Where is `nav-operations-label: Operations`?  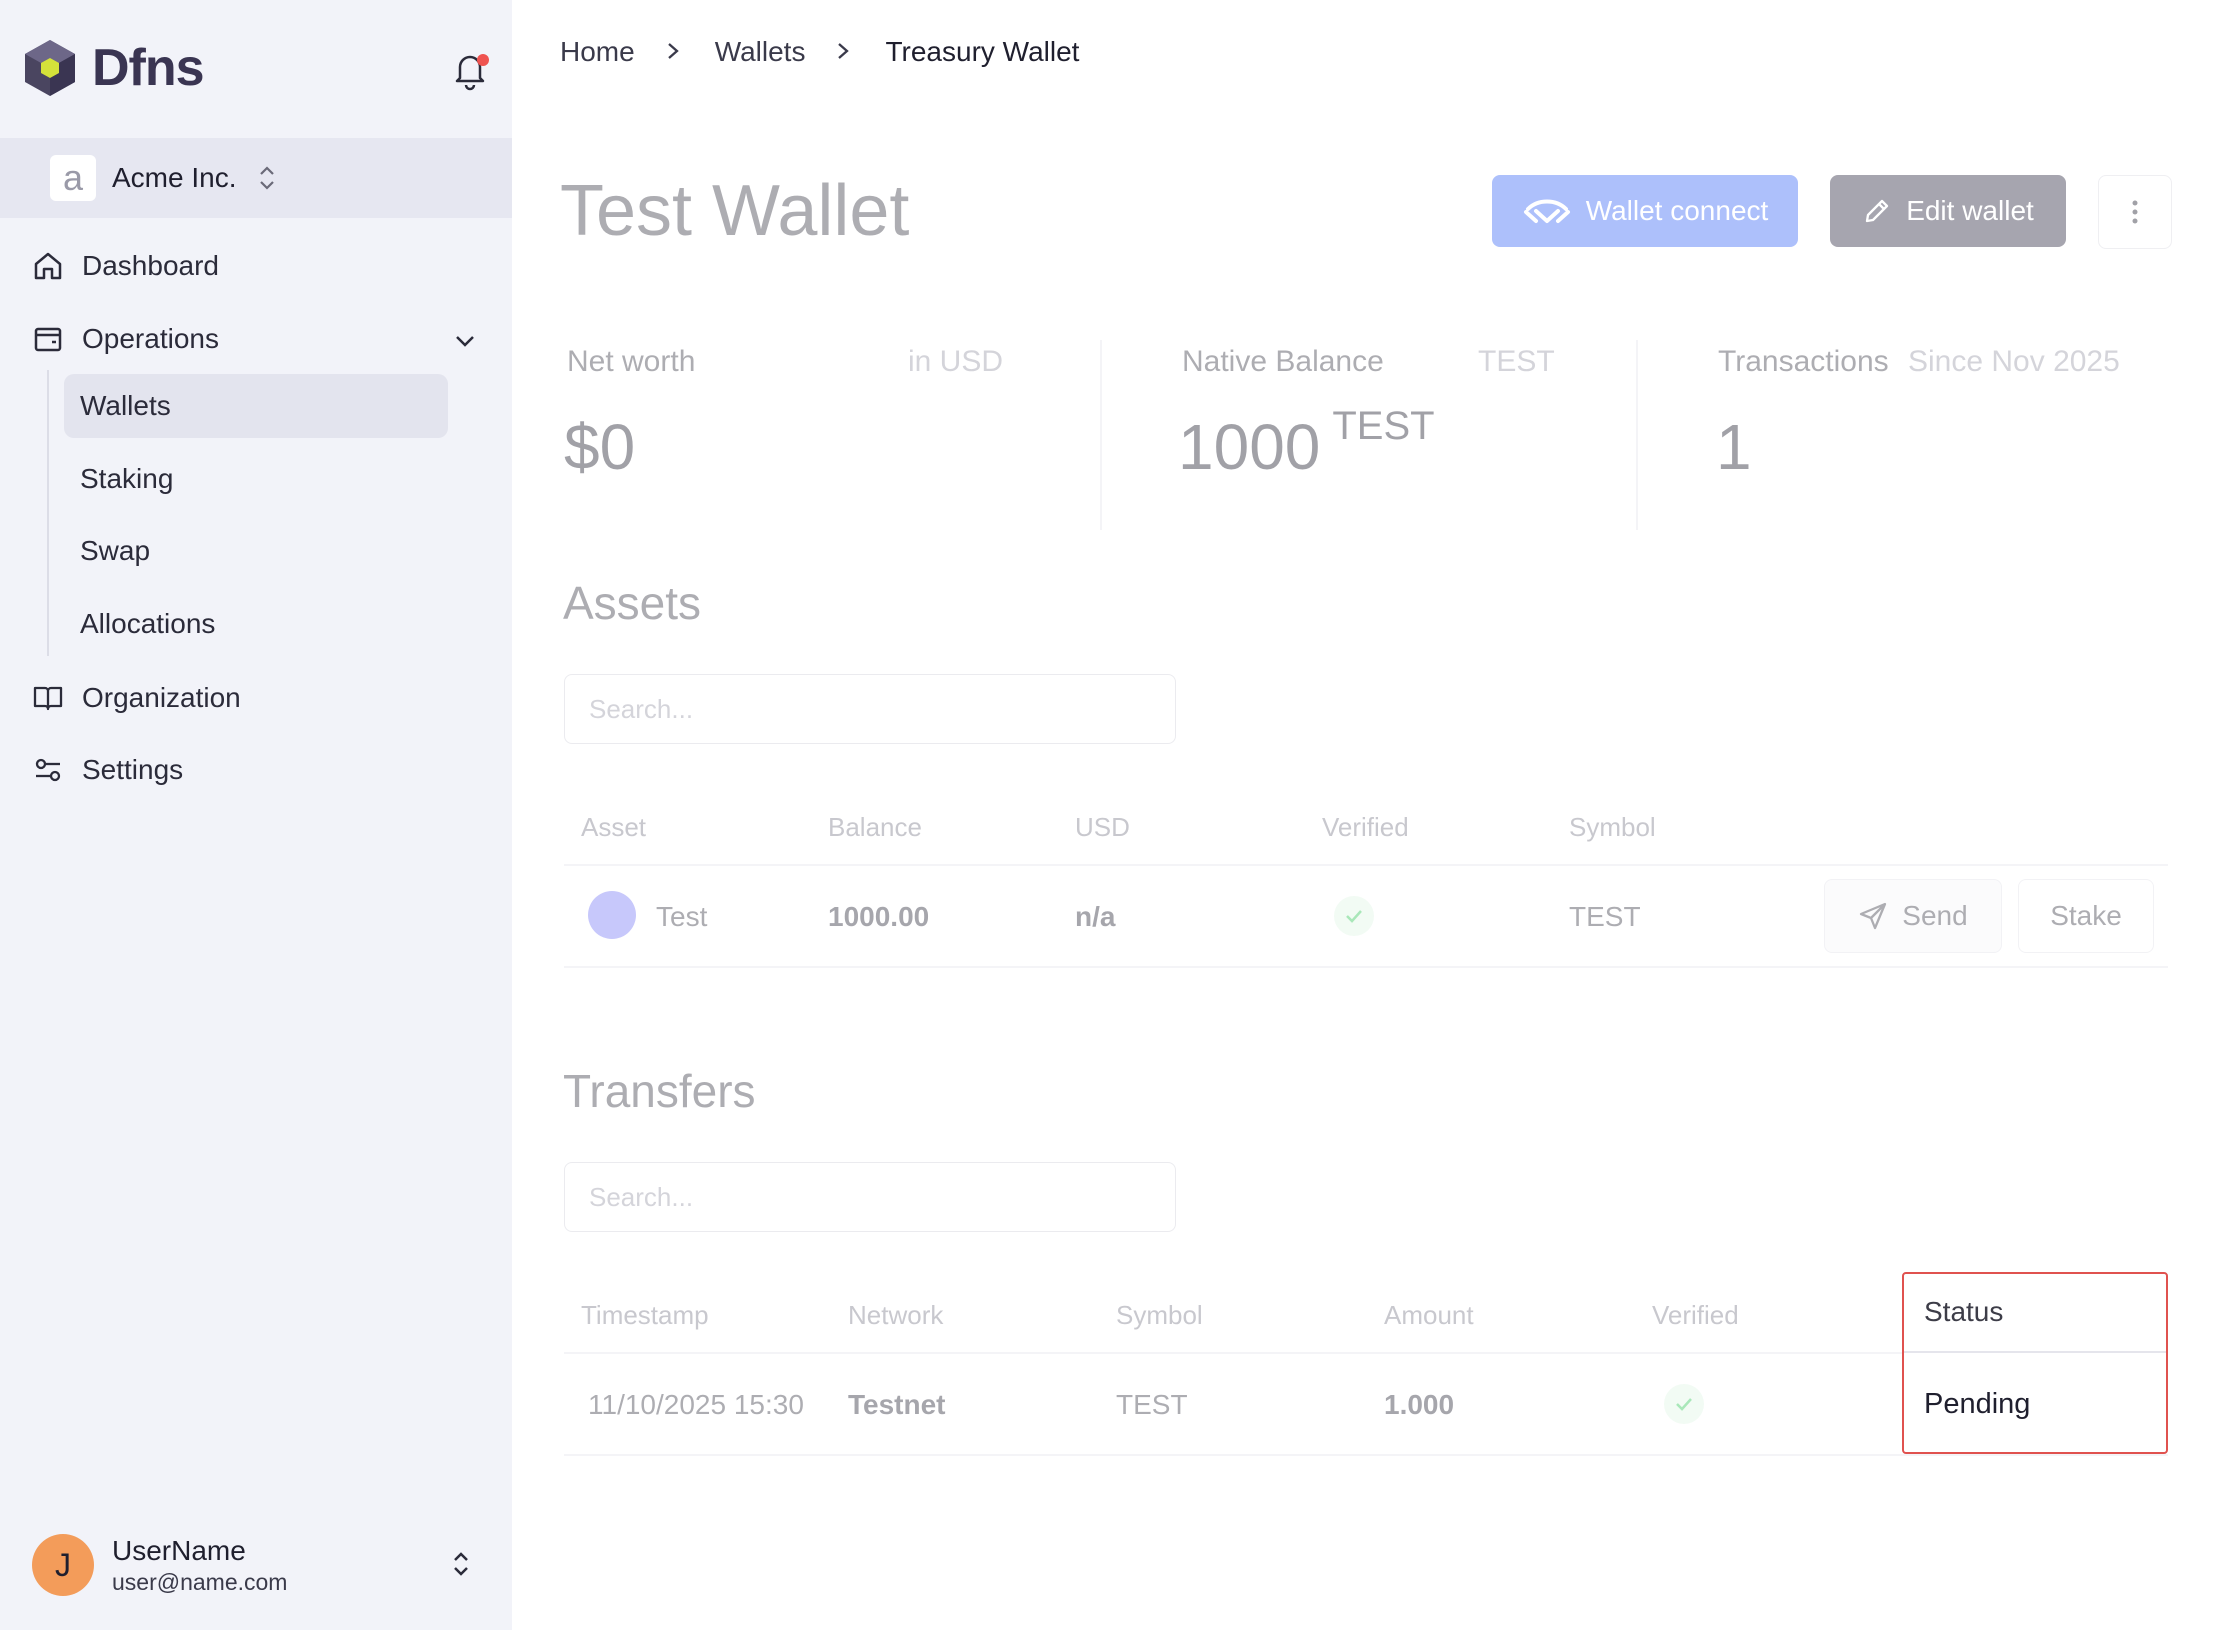
nav-operations-label: Operations is located at coordinates (150, 338).